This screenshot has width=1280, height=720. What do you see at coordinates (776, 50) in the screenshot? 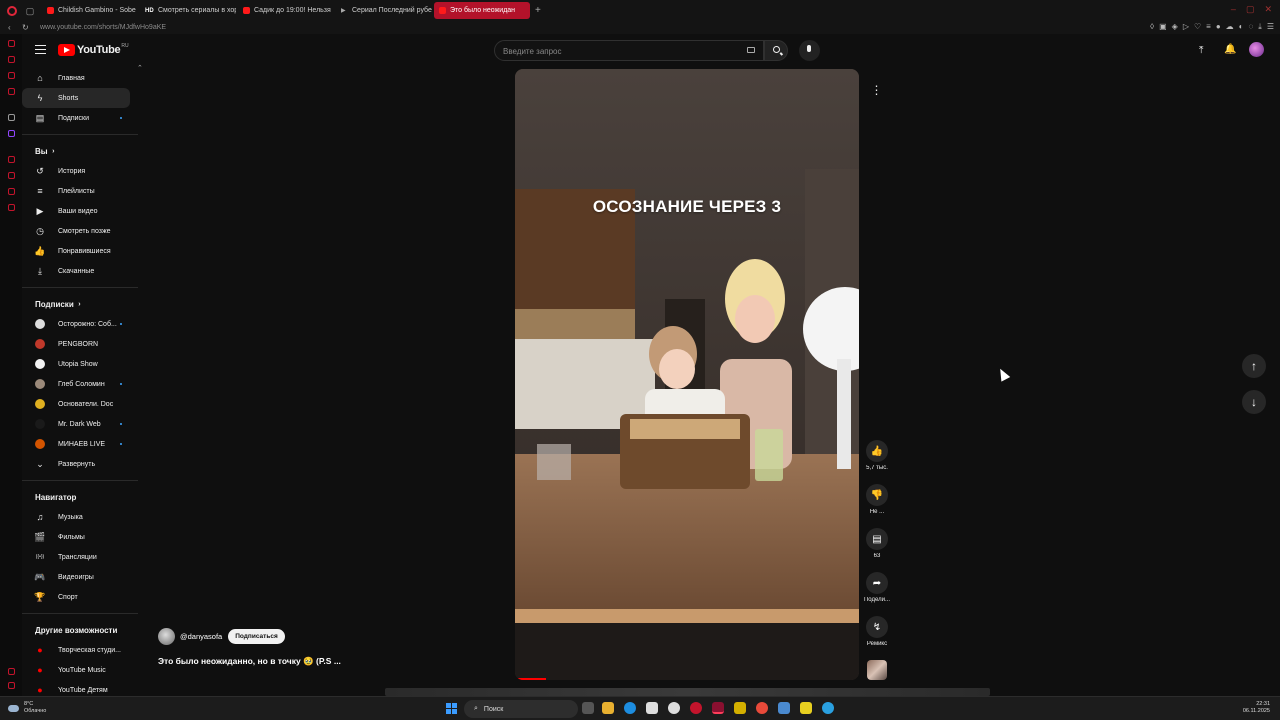
I see `search-button` at bounding box center [776, 50].